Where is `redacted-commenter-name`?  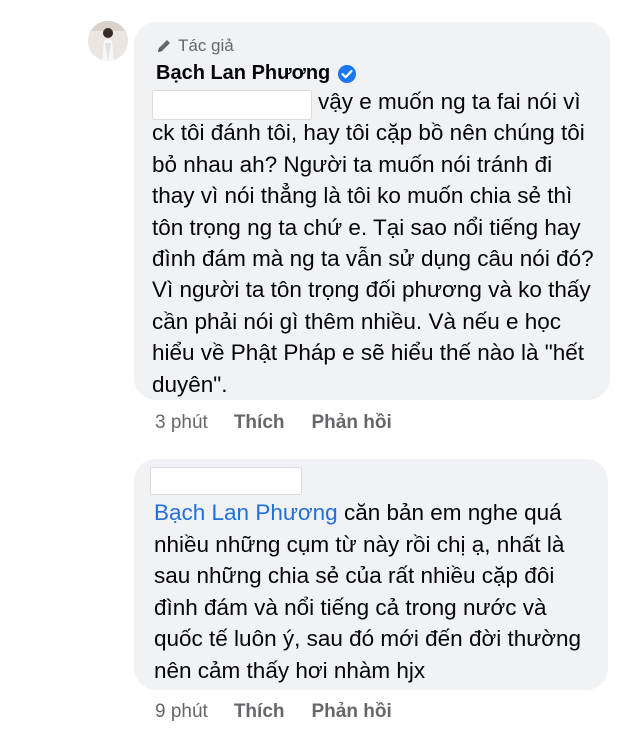
redacted-commenter-name is located at coordinates (226, 481).